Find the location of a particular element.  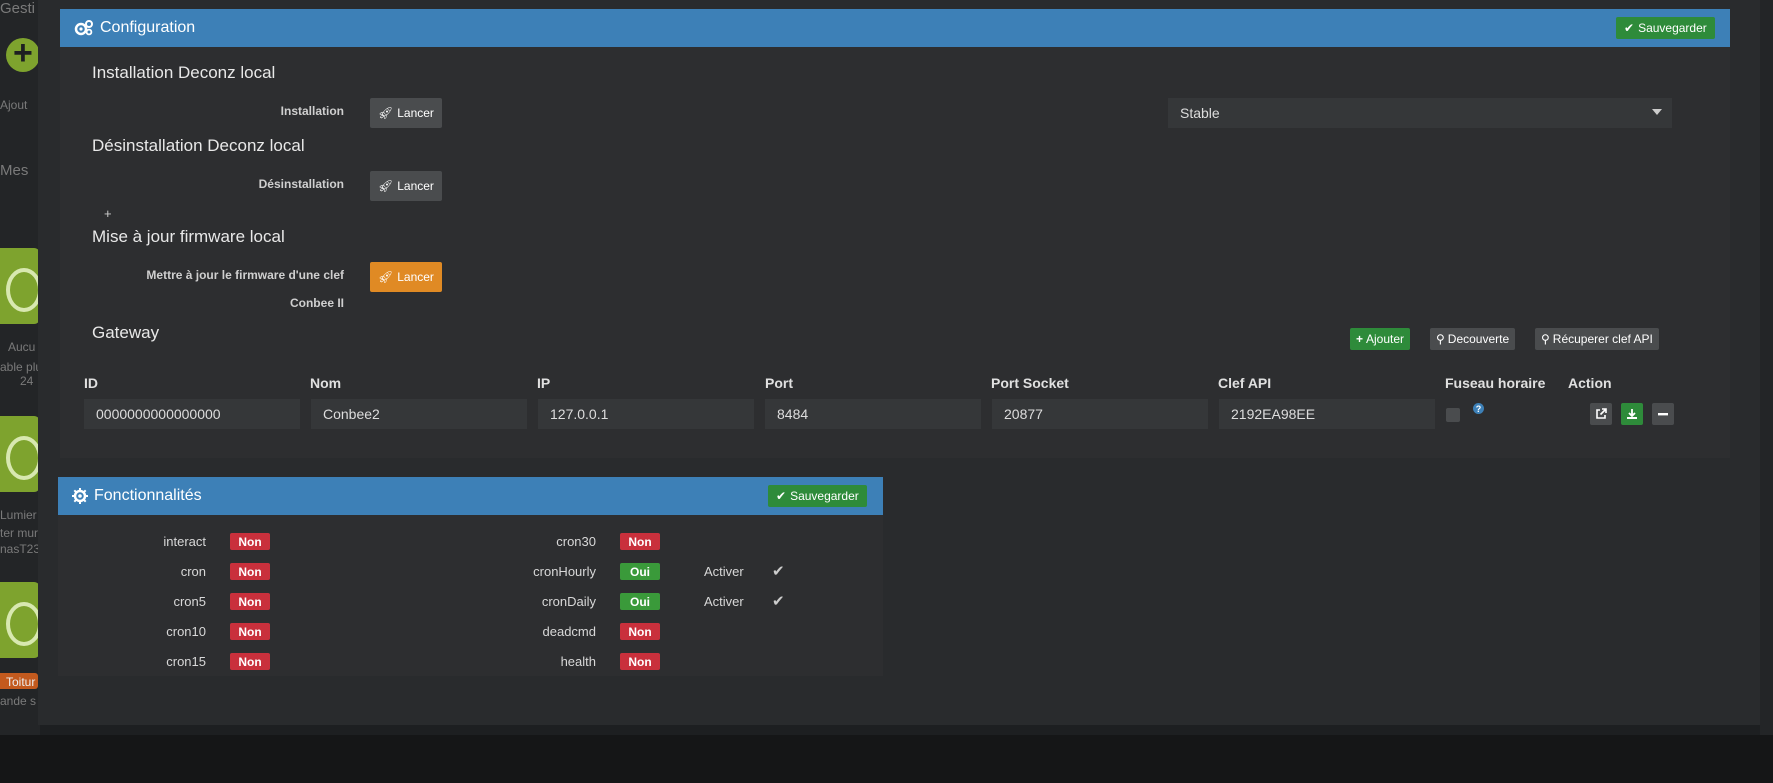

configuration-save-button: ✔ Sauvegarder is located at coordinates (1665, 28).